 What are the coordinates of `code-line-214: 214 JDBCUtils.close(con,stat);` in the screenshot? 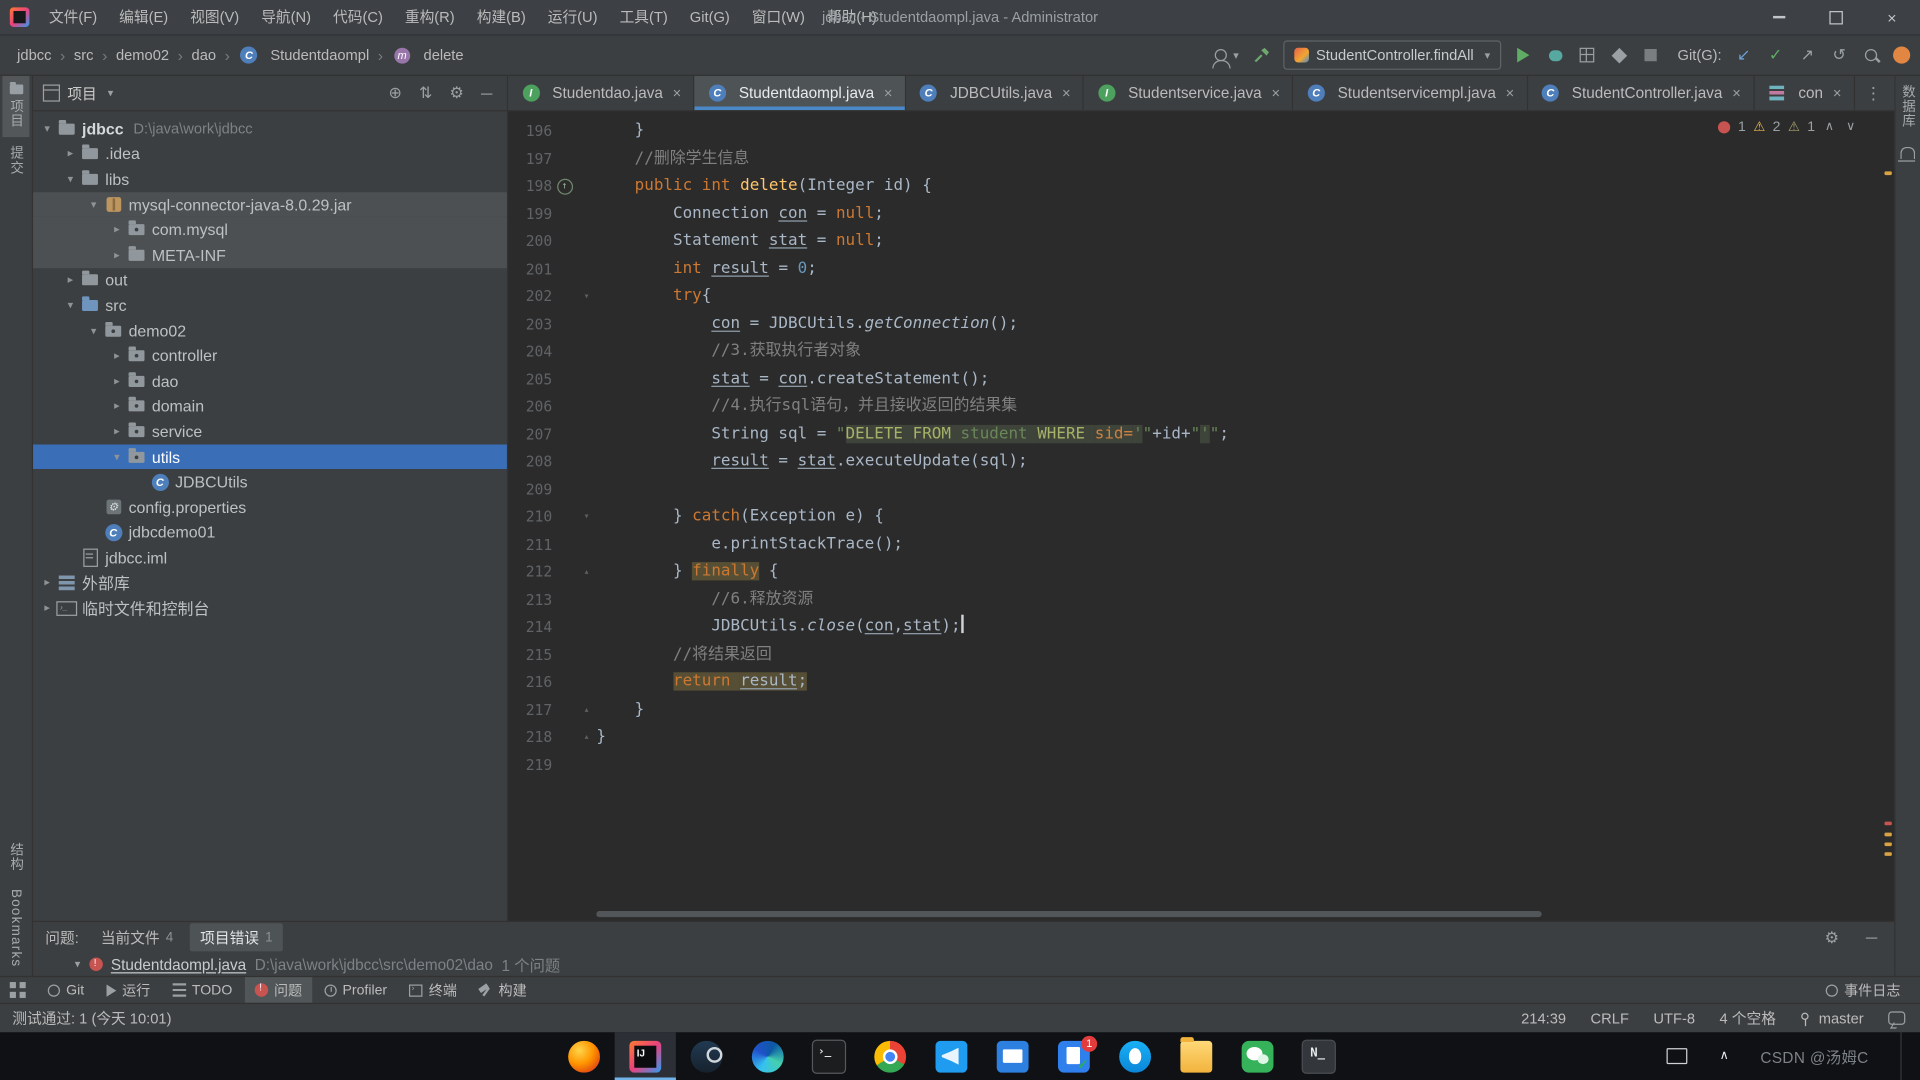 It's located at (1201, 627).